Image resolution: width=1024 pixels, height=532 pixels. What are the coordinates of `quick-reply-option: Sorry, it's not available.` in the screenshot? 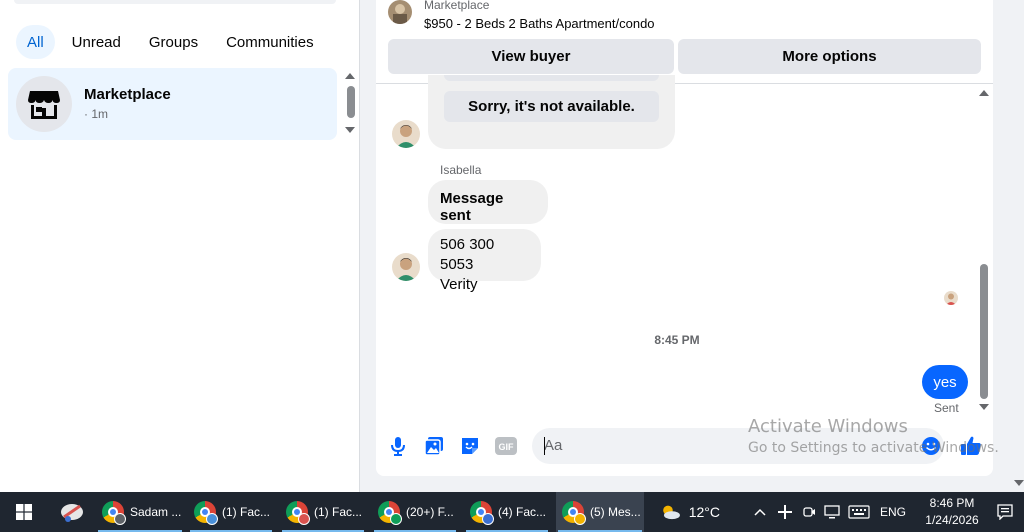 It's located at (551, 106).